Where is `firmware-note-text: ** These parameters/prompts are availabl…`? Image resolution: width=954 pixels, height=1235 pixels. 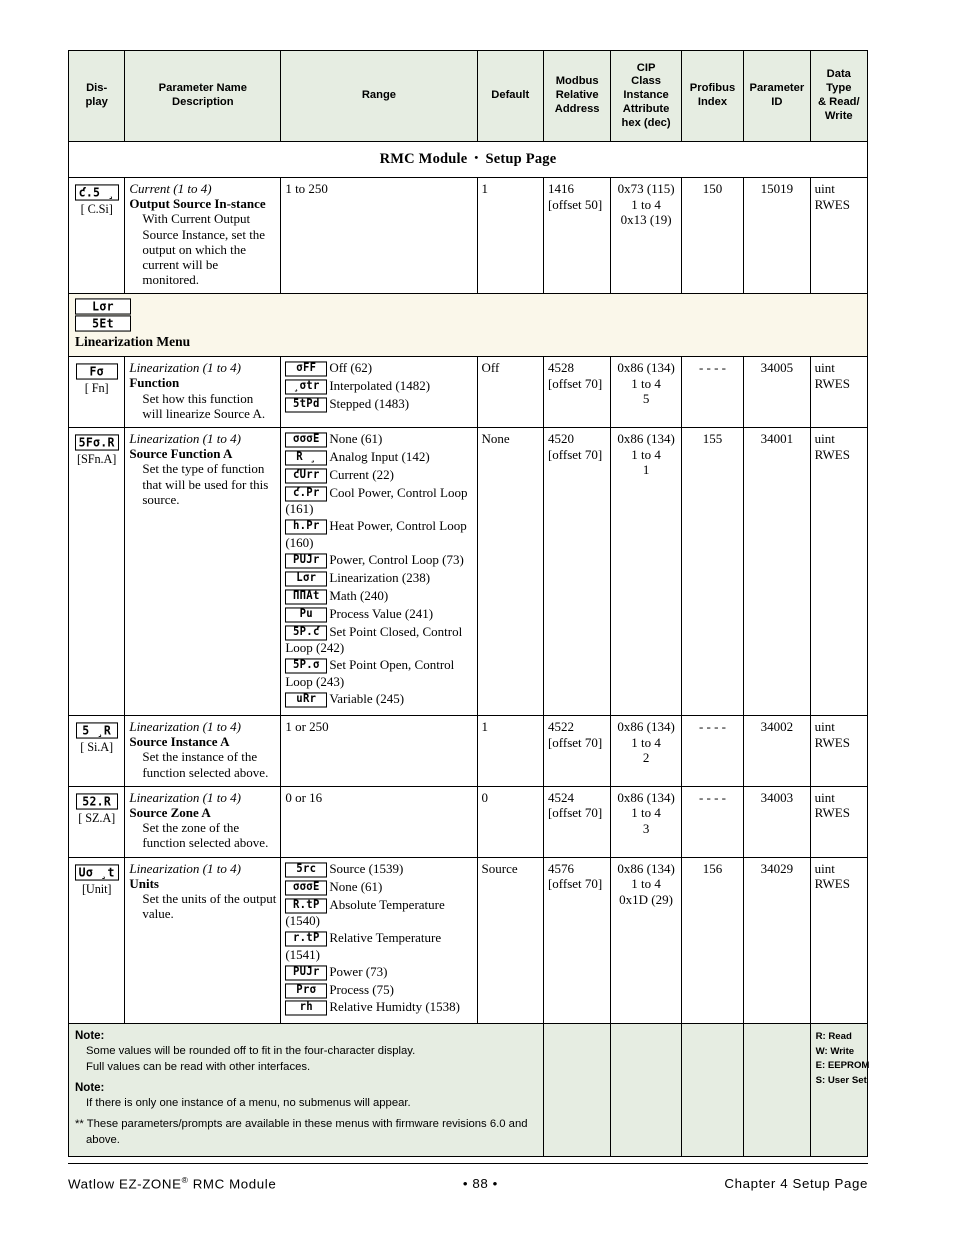 firmware-note-text: ** These parameters/prompts are availabl… is located at coordinates (301, 1132).